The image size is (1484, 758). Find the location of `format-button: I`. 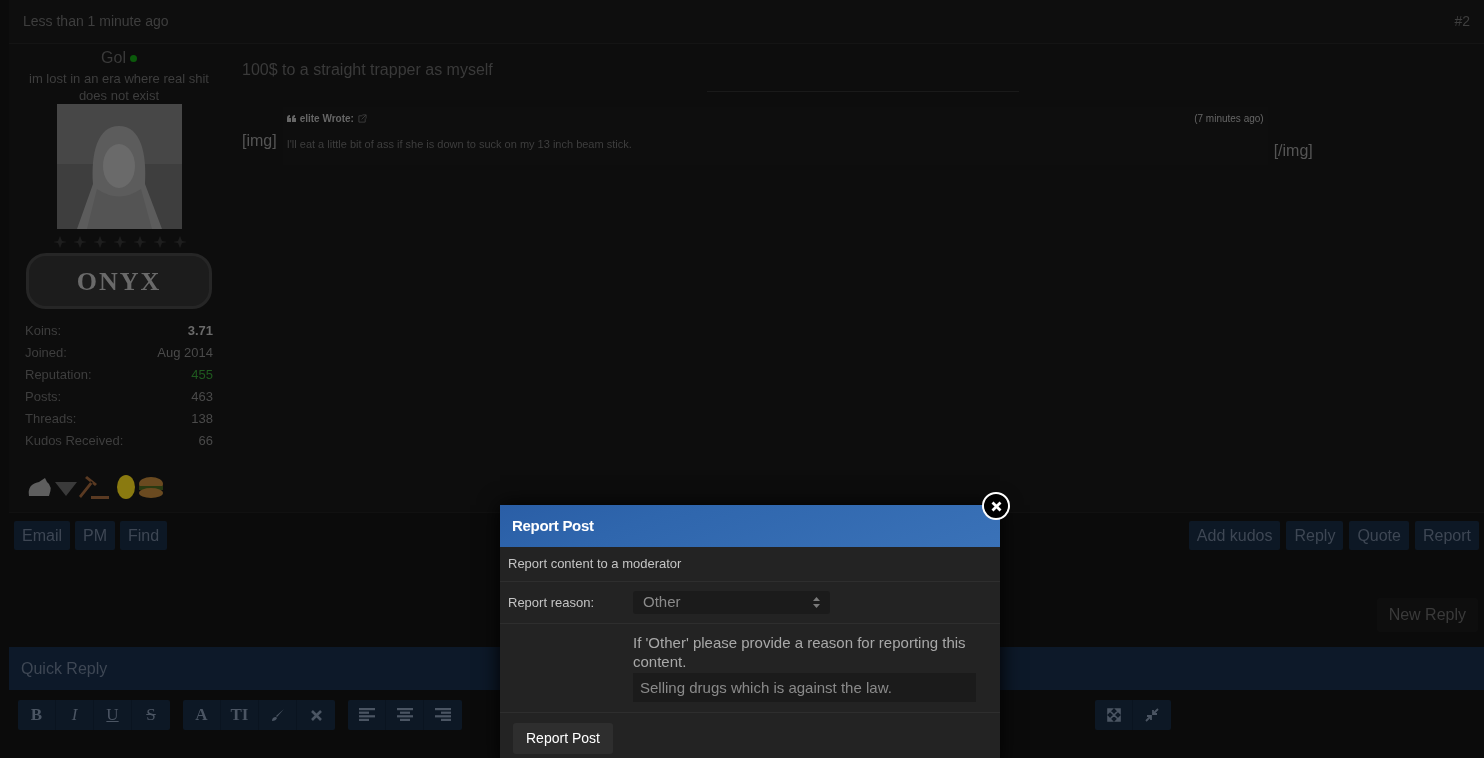

format-button: I is located at coordinates (75, 715).